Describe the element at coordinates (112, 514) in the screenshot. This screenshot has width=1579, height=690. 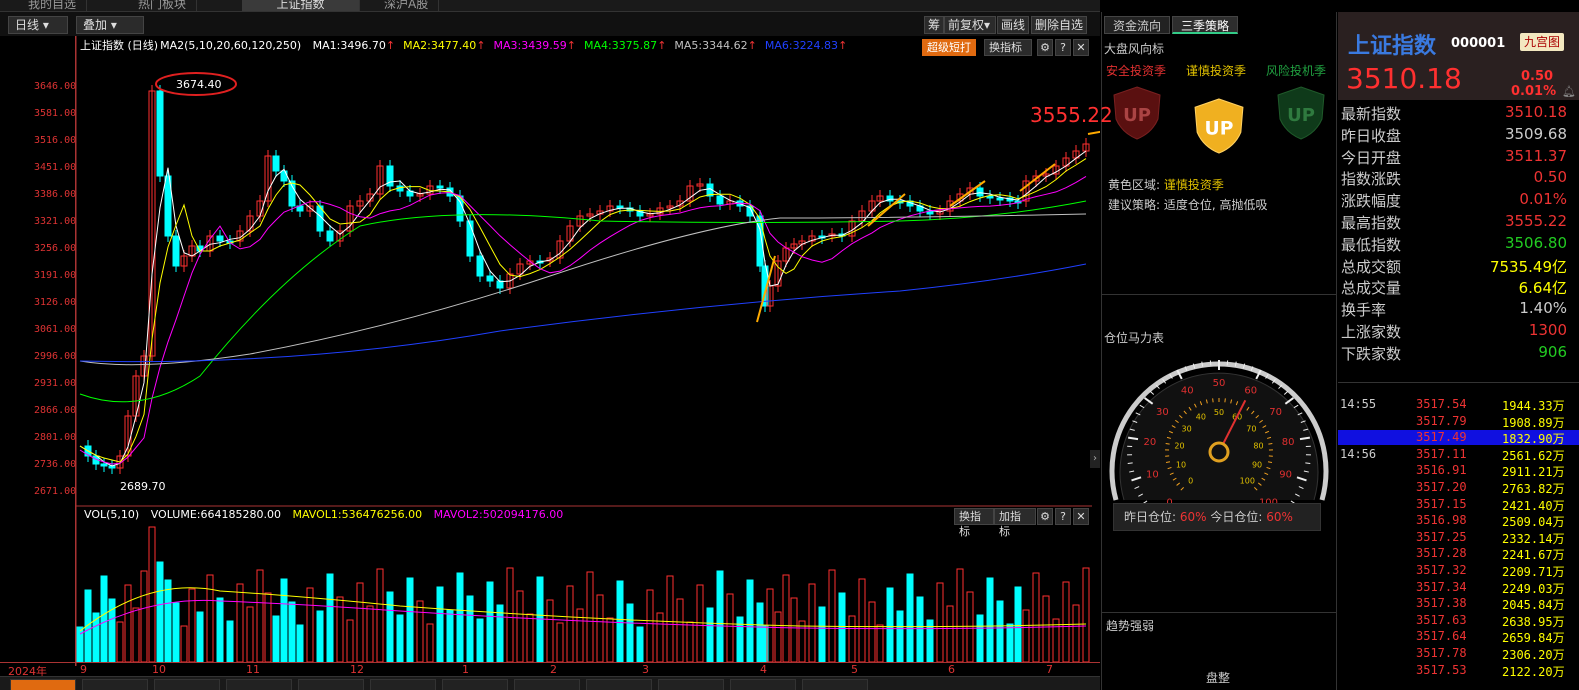
I see `vol-title: VOL(5,10)` at that location.